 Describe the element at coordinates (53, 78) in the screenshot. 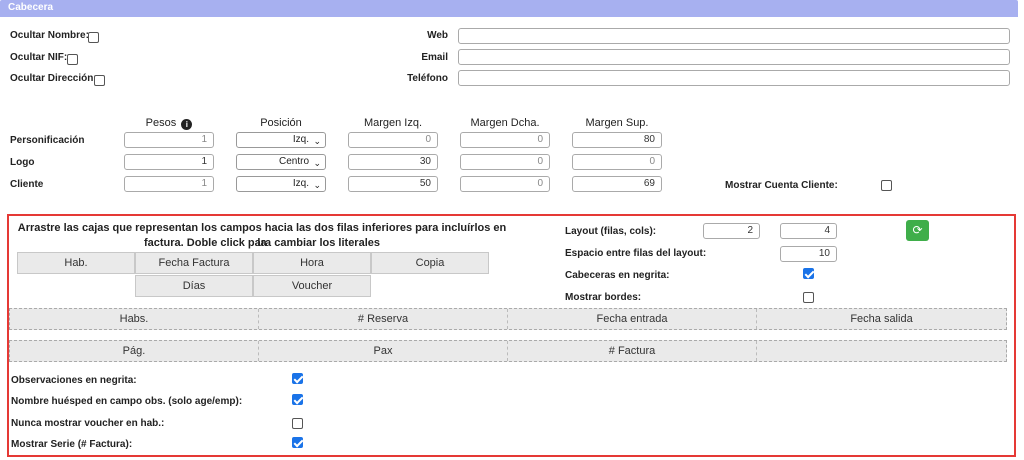

I see `ocultar-direccion-label: Ocultar Dirección:` at that location.